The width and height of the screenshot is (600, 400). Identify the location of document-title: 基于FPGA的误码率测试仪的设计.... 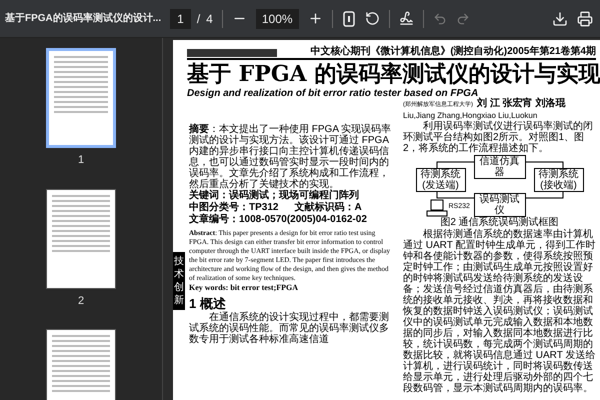
(83, 18).